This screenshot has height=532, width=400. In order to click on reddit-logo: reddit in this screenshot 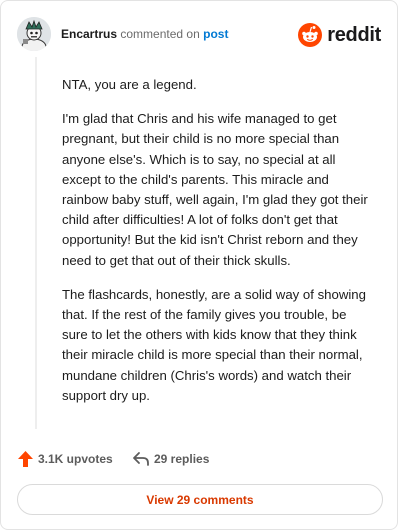, I will do `click(339, 35)`.